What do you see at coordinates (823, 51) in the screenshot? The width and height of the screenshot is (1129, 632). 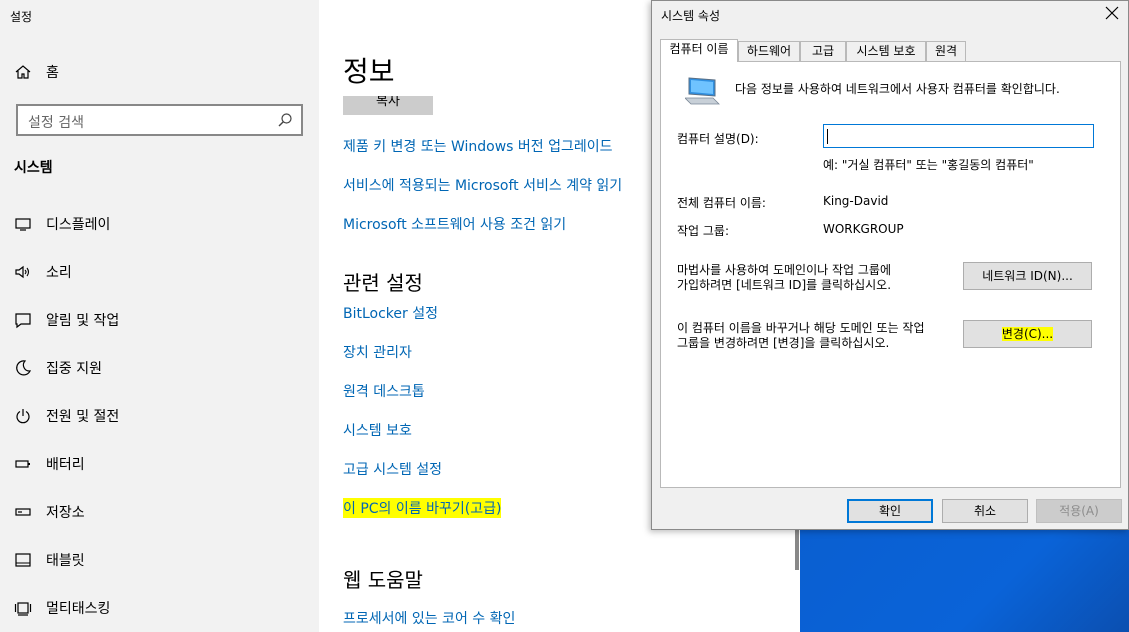 I see `tab-advanced: 고급` at bounding box center [823, 51].